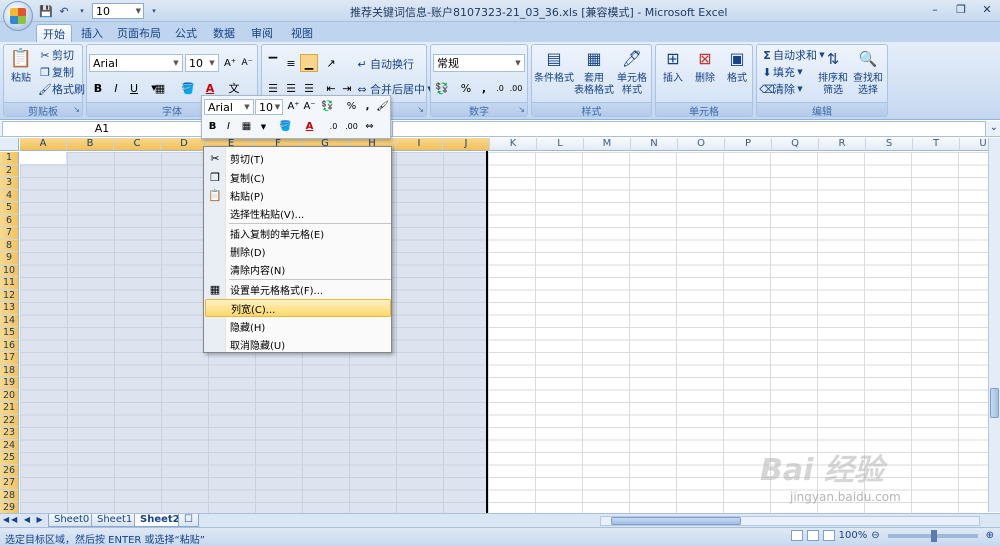 This screenshot has width=1000, height=546. Describe the element at coordinates (782, 89) in the screenshot. I see `clear-button: ⌫ 清除 ▼` at that location.